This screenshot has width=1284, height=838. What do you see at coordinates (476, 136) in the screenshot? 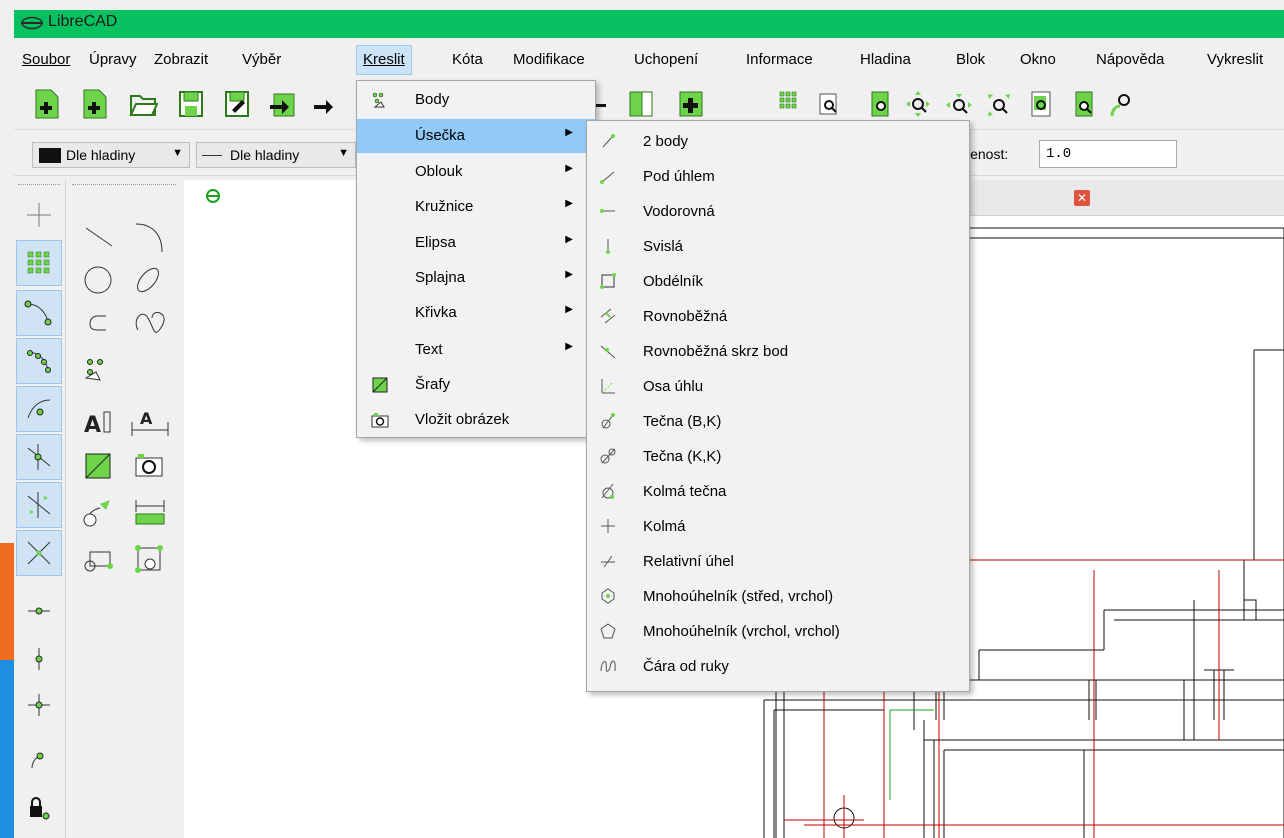
I see `menu-item-usecka: Úsečka ▶` at bounding box center [476, 136].